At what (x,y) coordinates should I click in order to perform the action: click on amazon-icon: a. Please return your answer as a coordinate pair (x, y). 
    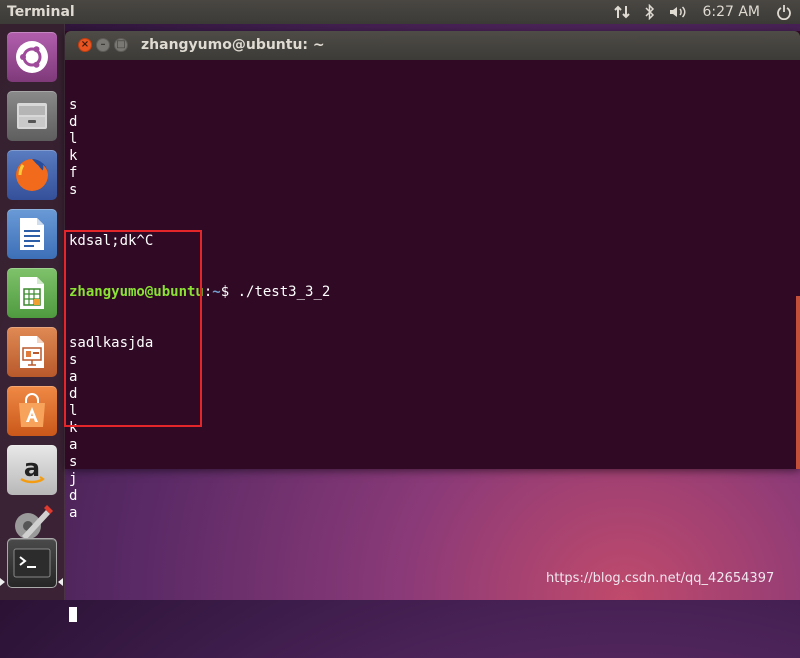
    Looking at the image, I should click on (32, 470).